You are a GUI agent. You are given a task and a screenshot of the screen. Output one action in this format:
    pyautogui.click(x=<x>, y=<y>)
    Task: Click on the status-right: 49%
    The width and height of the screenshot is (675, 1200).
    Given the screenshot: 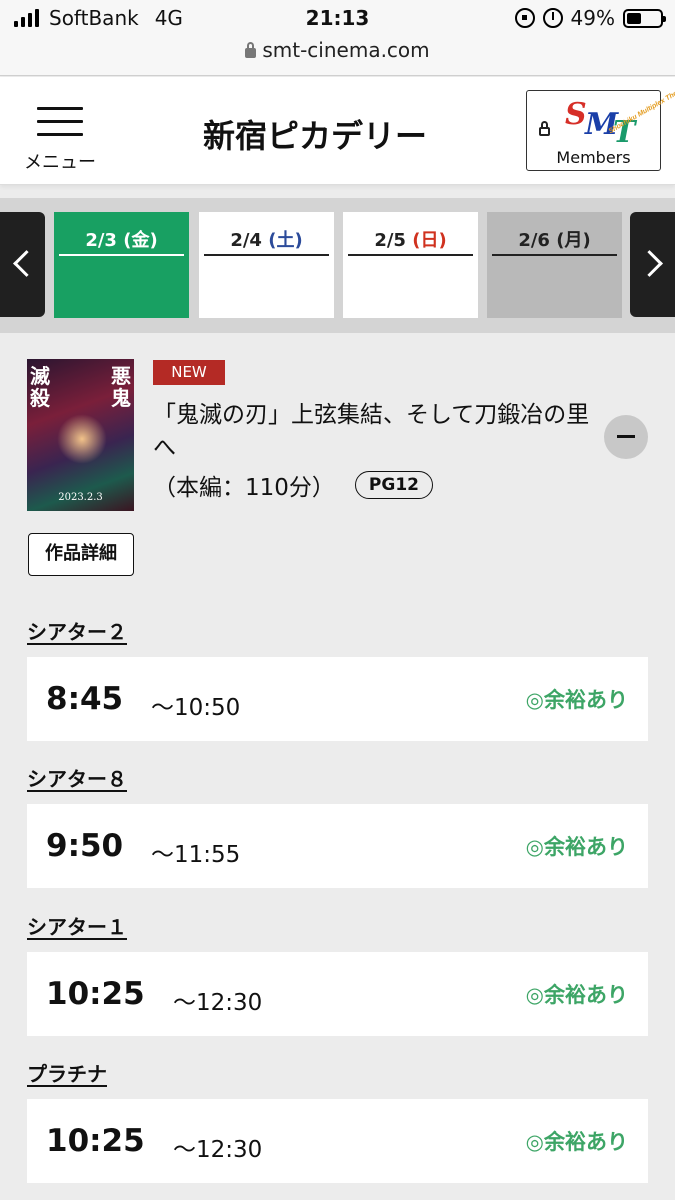 What is the action you would take?
    pyautogui.click(x=590, y=18)
    